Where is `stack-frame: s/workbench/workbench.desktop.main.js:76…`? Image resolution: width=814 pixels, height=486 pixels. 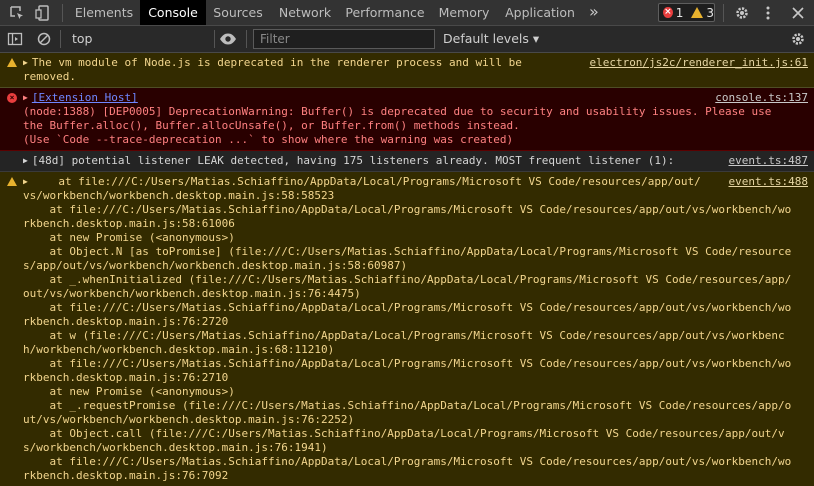
stack-frame: s/workbench/workbench.desktop.main.js:76… is located at coordinates (415, 448).